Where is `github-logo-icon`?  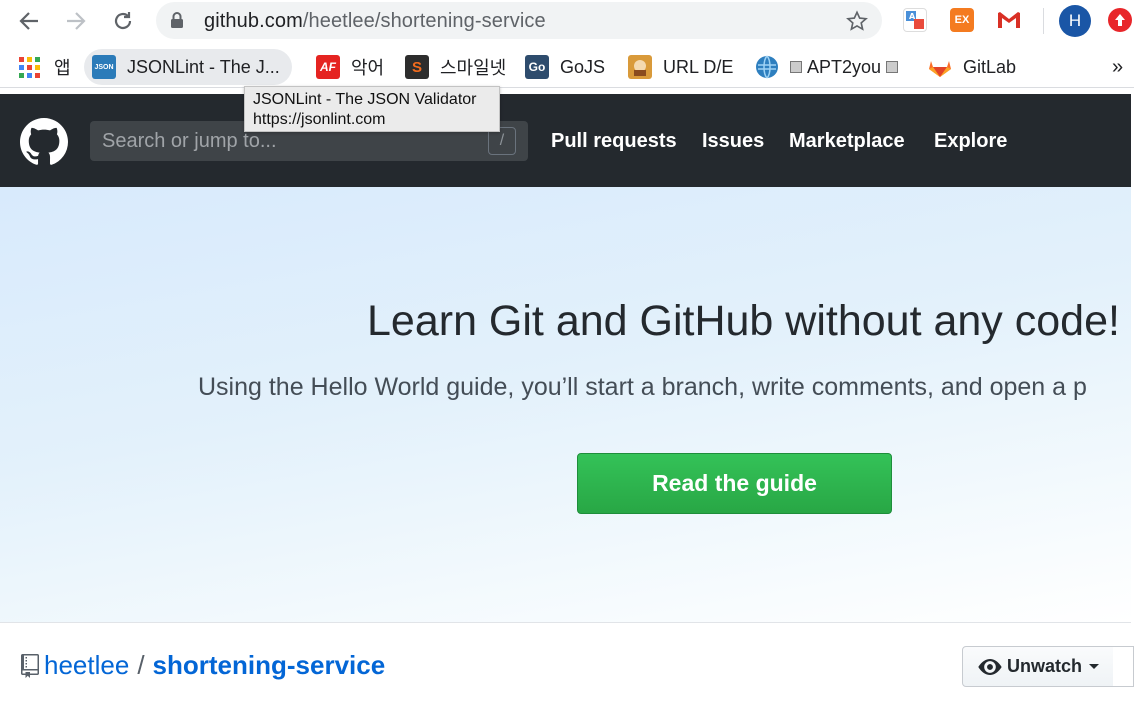
github-logo-icon is located at coordinates (44, 142).